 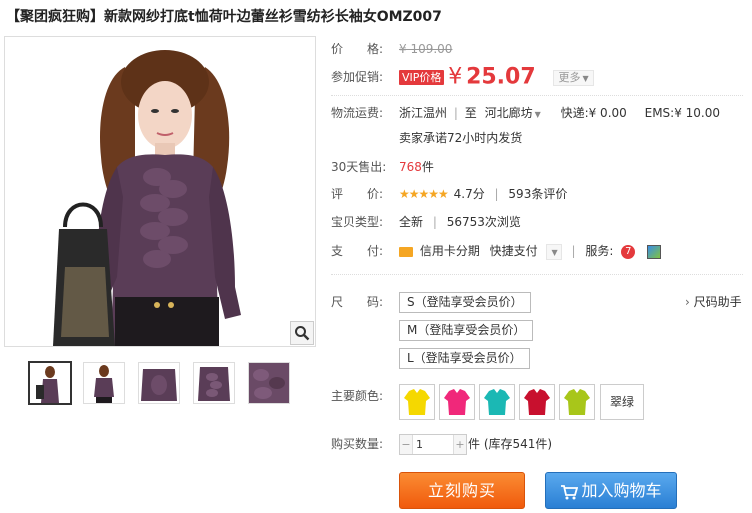 What do you see at coordinates (459, 444) in the screenshot?
I see `quantity-increase-button: +` at bounding box center [459, 444].